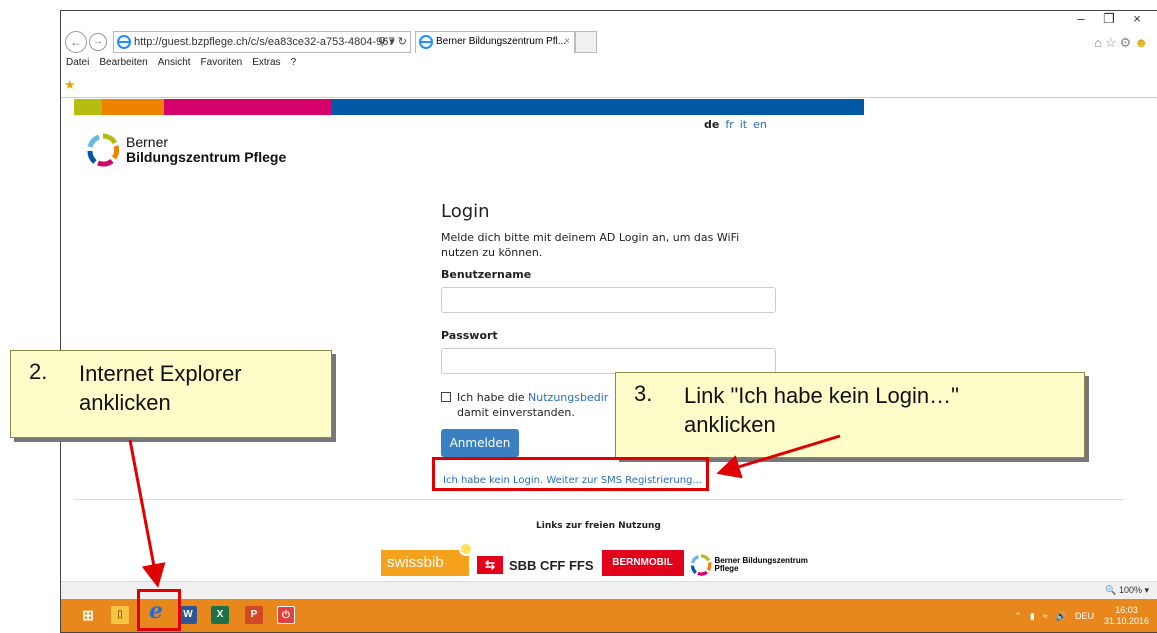  I want to click on arrow-to-ie-icon, so click(147, 513).